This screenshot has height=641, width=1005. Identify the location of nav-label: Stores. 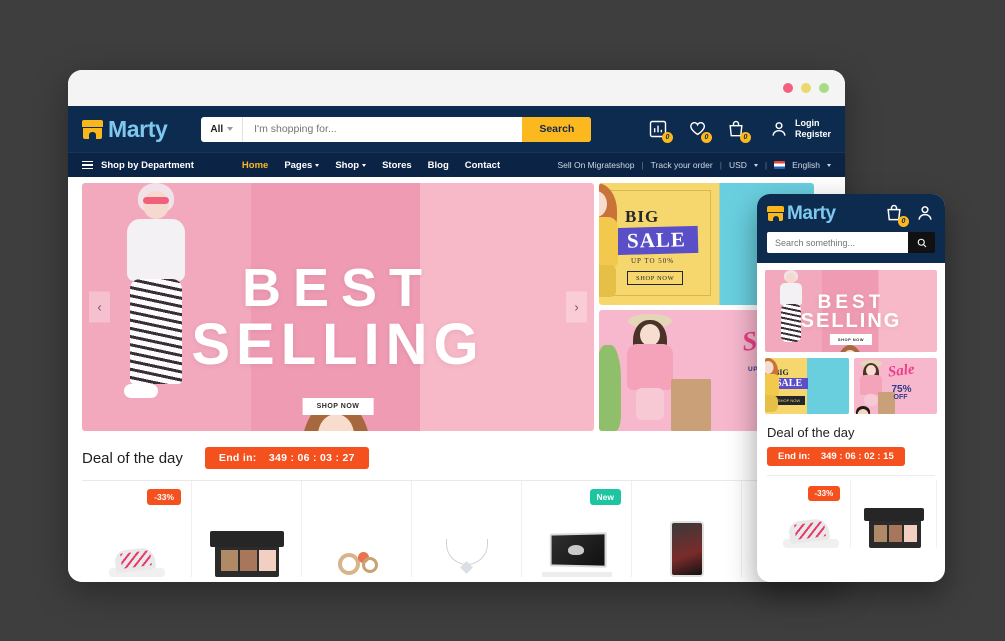
(397, 165).